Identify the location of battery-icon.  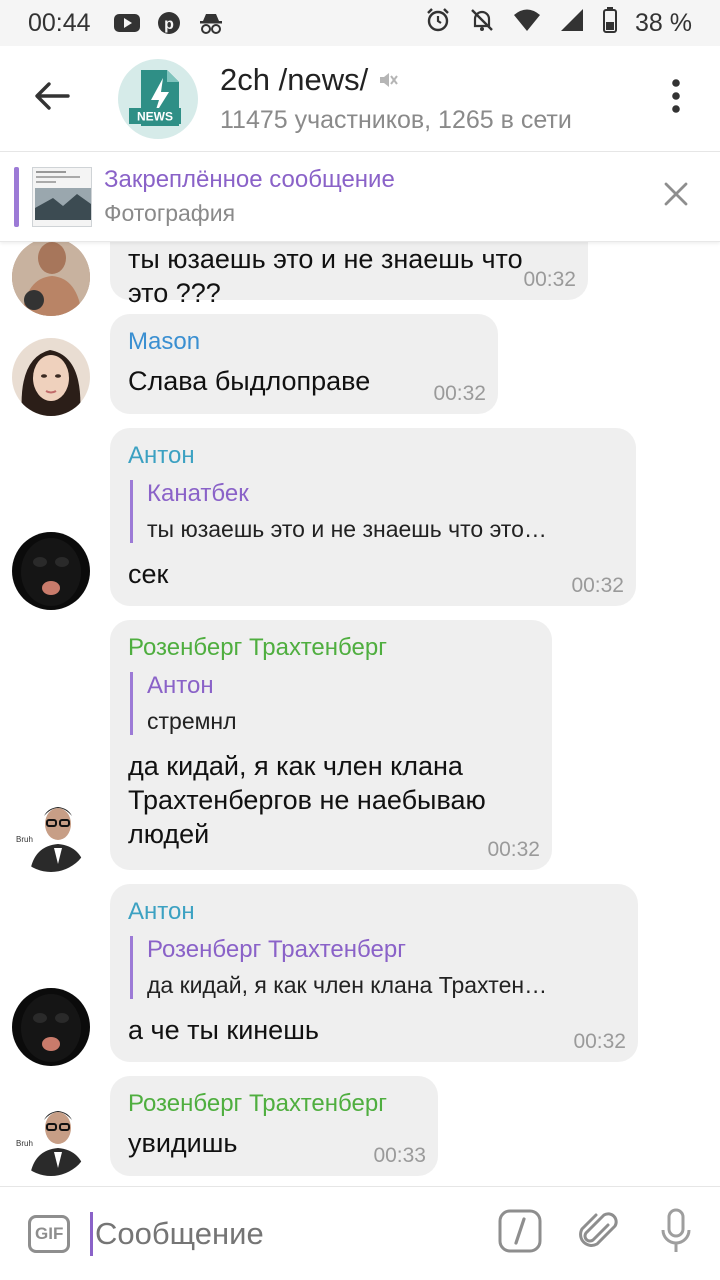
(610, 23).